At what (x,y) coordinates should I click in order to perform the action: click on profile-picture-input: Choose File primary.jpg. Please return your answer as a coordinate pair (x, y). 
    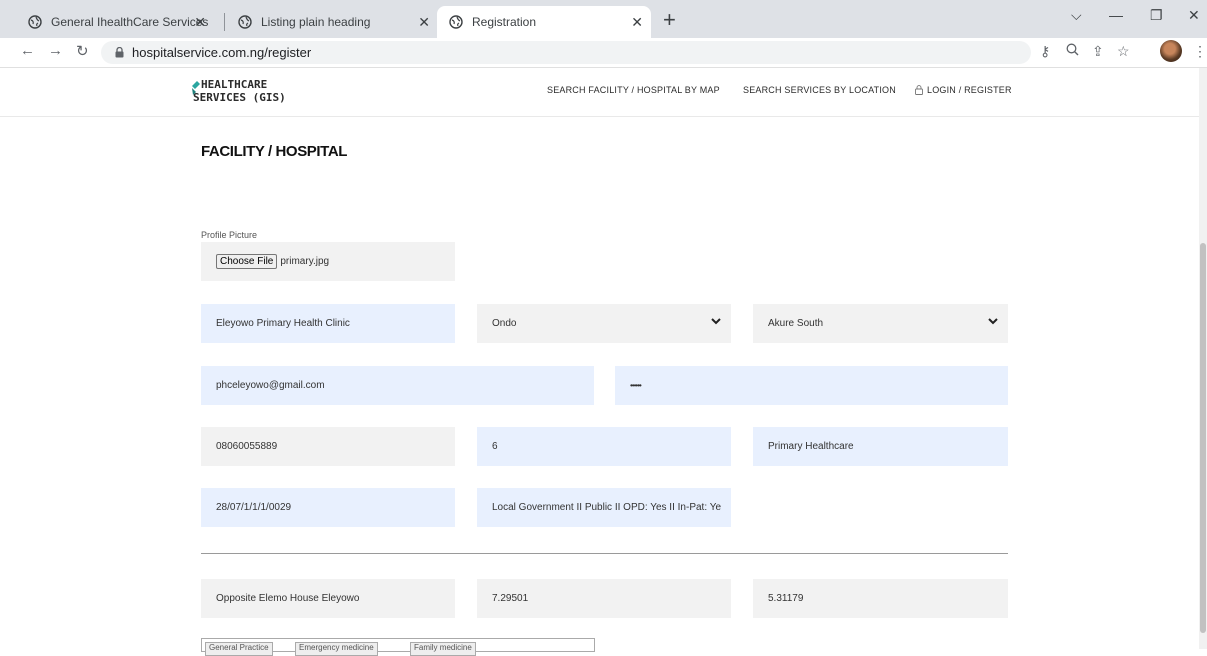
    Looking at the image, I should click on (328, 261).